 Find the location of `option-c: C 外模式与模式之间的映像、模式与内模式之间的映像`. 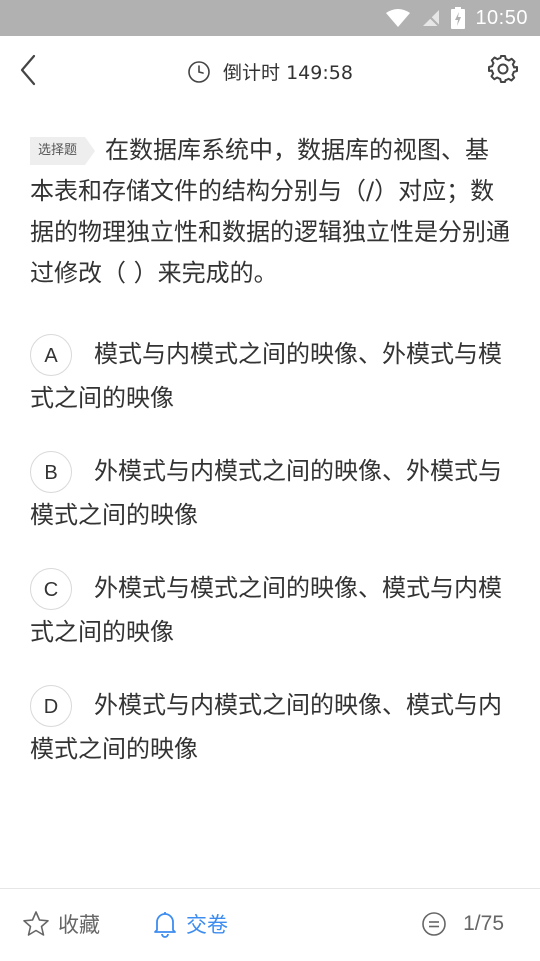

option-c: C 外模式与模式之间的映像、模式与内模式之间的映像 is located at coordinates (271, 610).